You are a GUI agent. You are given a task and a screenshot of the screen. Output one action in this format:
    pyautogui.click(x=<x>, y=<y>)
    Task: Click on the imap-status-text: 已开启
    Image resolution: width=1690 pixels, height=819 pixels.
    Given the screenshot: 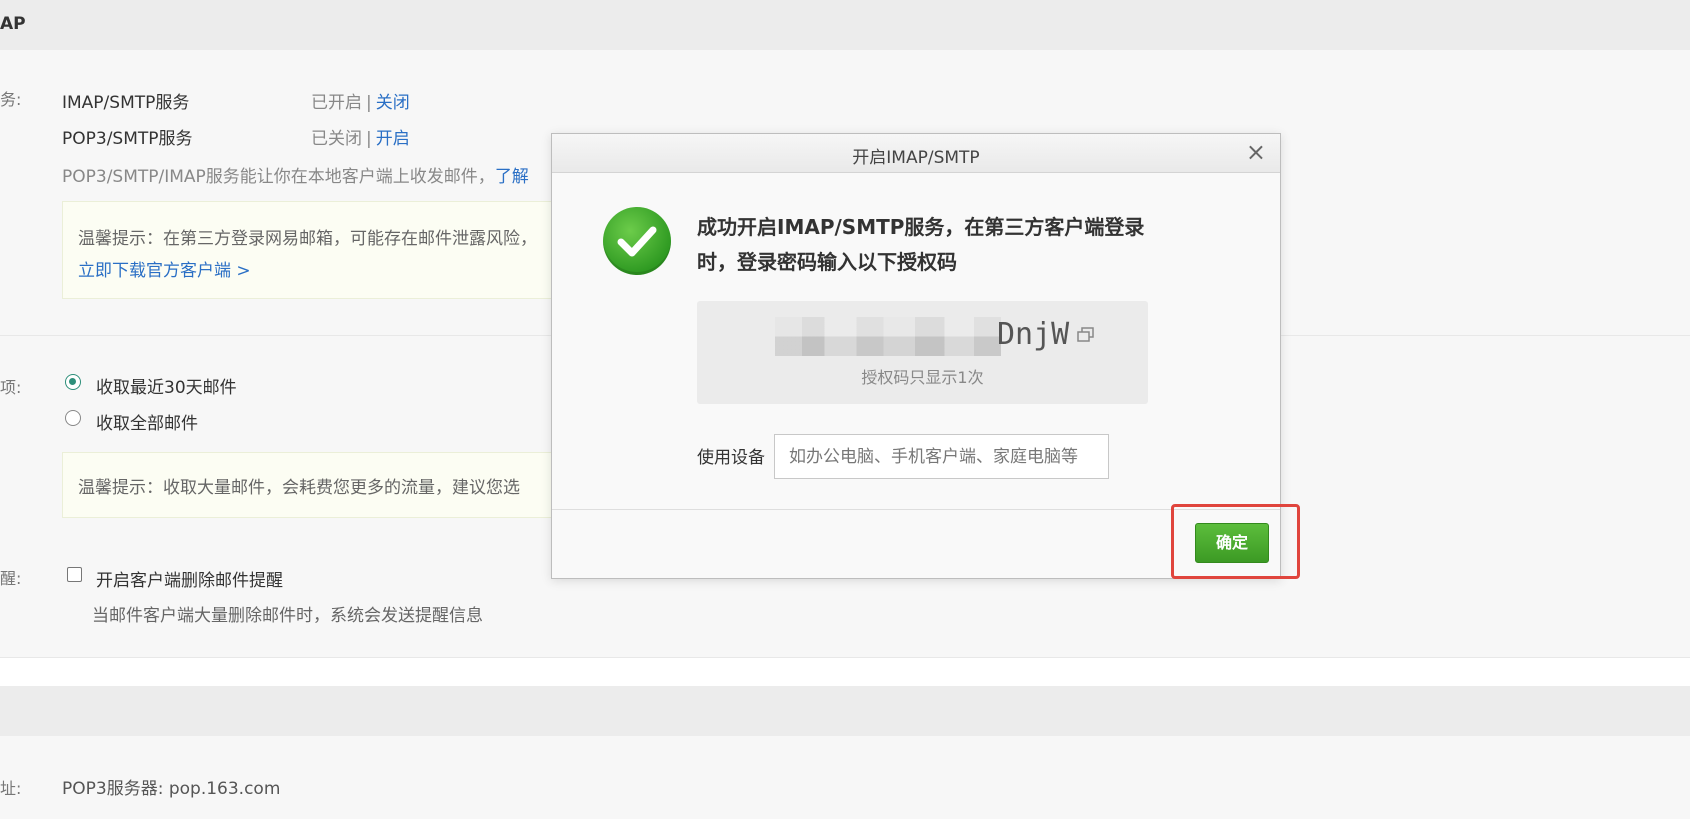 What is the action you would take?
    pyautogui.click(x=336, y=103)
    